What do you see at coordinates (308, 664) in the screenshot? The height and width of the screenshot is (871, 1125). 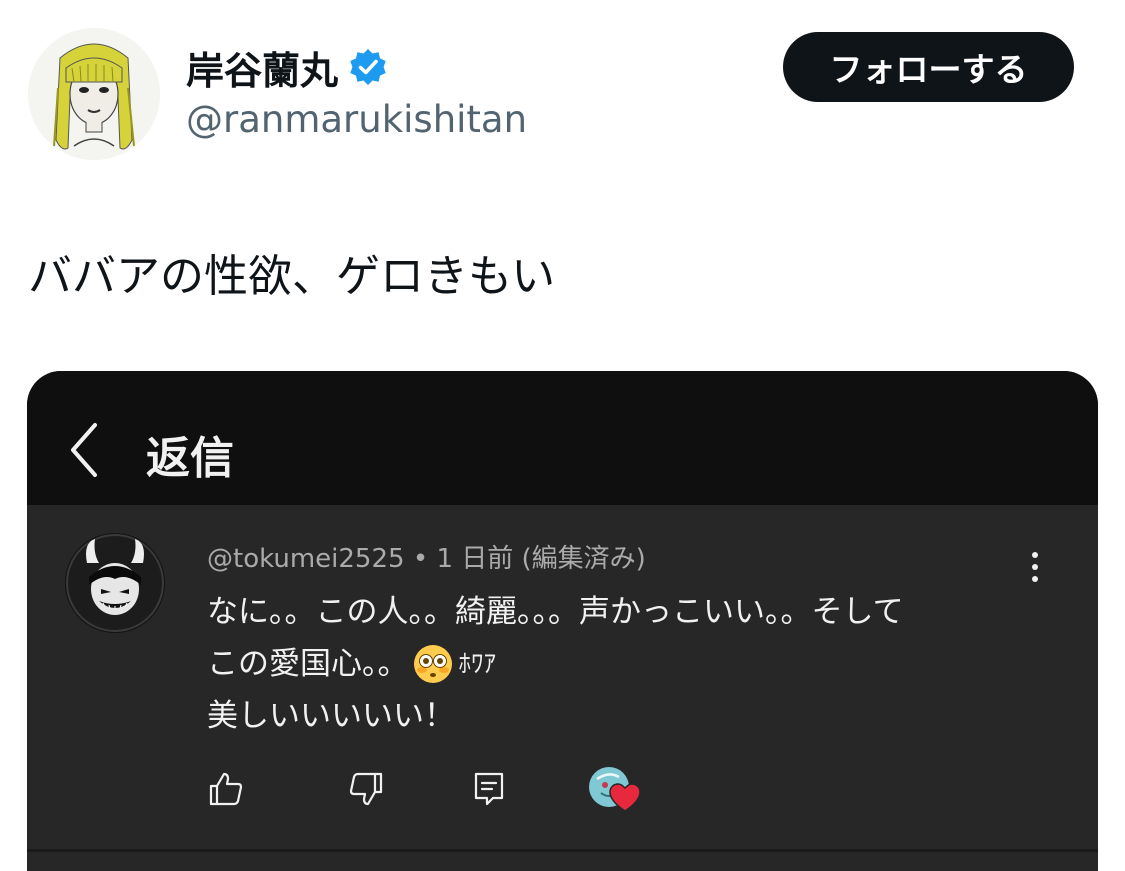 I see `comment-line-2-text: この愛国心。。` at bounding box center [308, 664].